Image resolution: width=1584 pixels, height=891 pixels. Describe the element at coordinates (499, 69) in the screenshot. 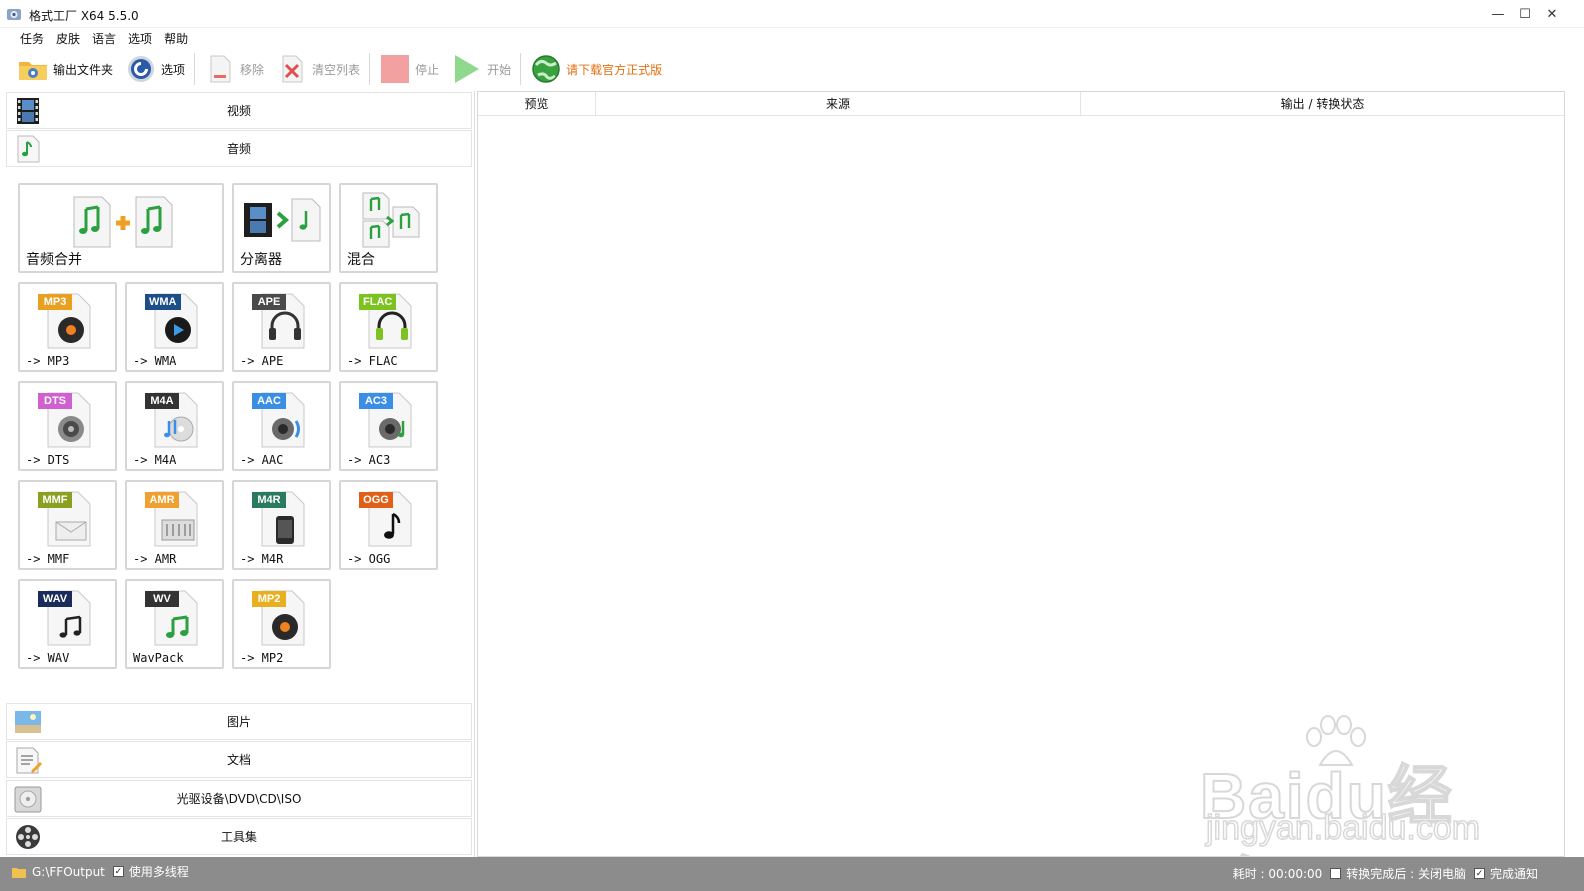

I see `start-label: 开始` at that location.